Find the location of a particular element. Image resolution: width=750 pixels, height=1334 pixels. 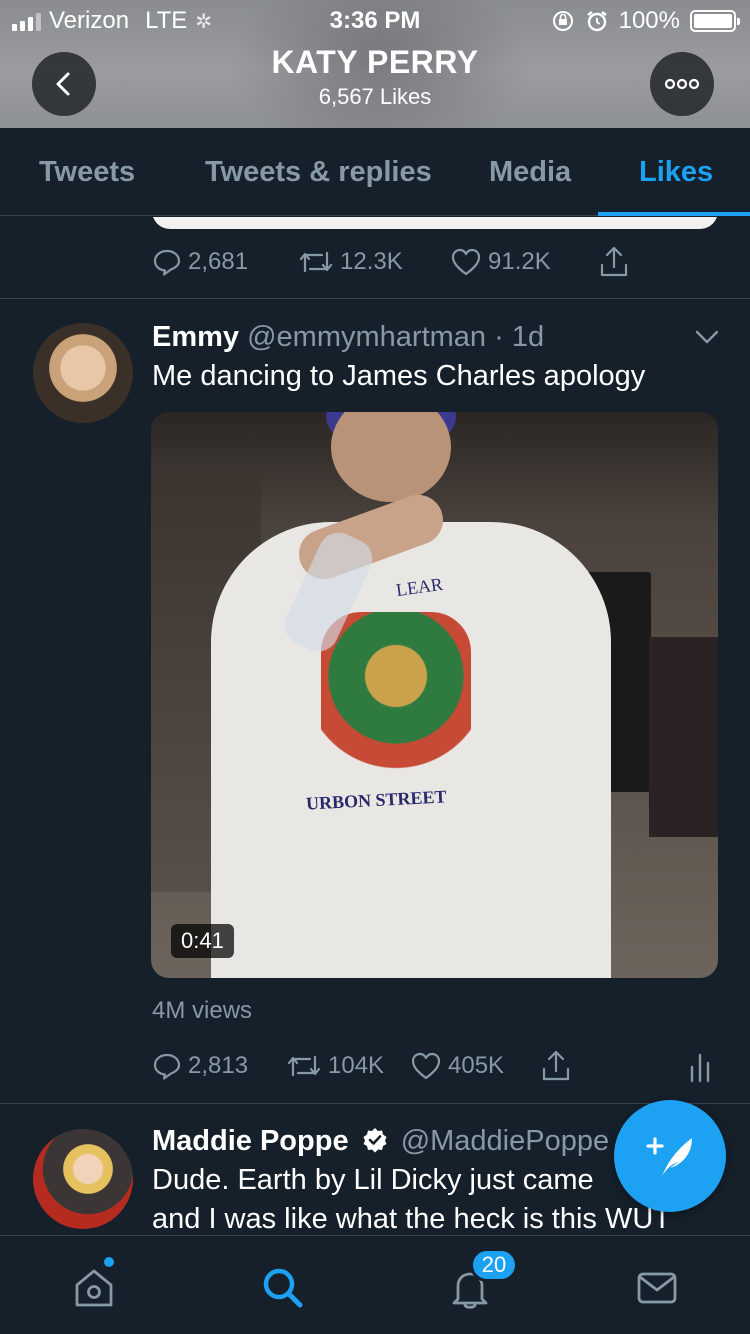

author-handle: @MaddiePoppe is located at coordinates (505, 1141).